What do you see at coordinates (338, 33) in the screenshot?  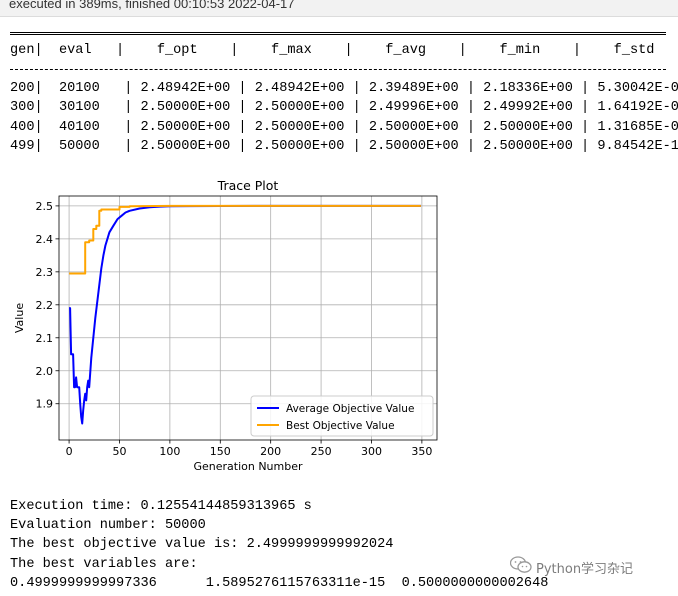 I see `table-top-divider` at bounding box center [338, 33].